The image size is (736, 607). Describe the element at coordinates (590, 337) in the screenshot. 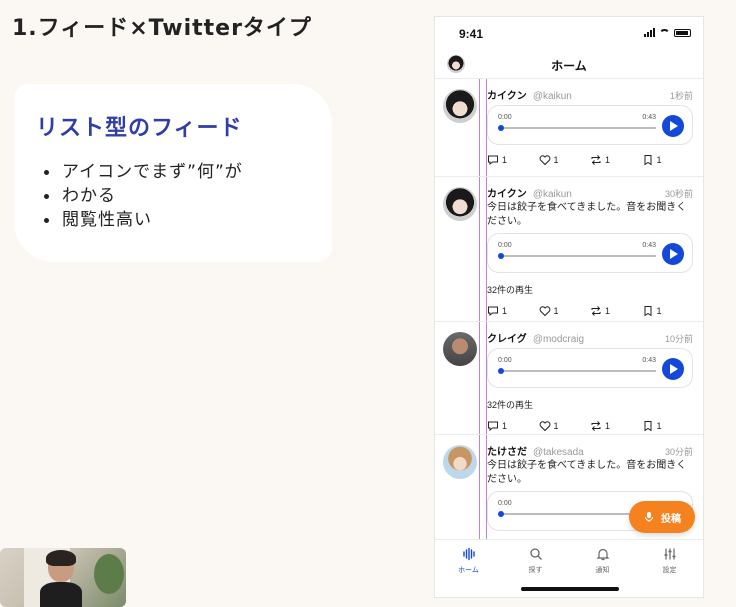

I see `post-header: クレイグ @modcraig 10分前` at that location.